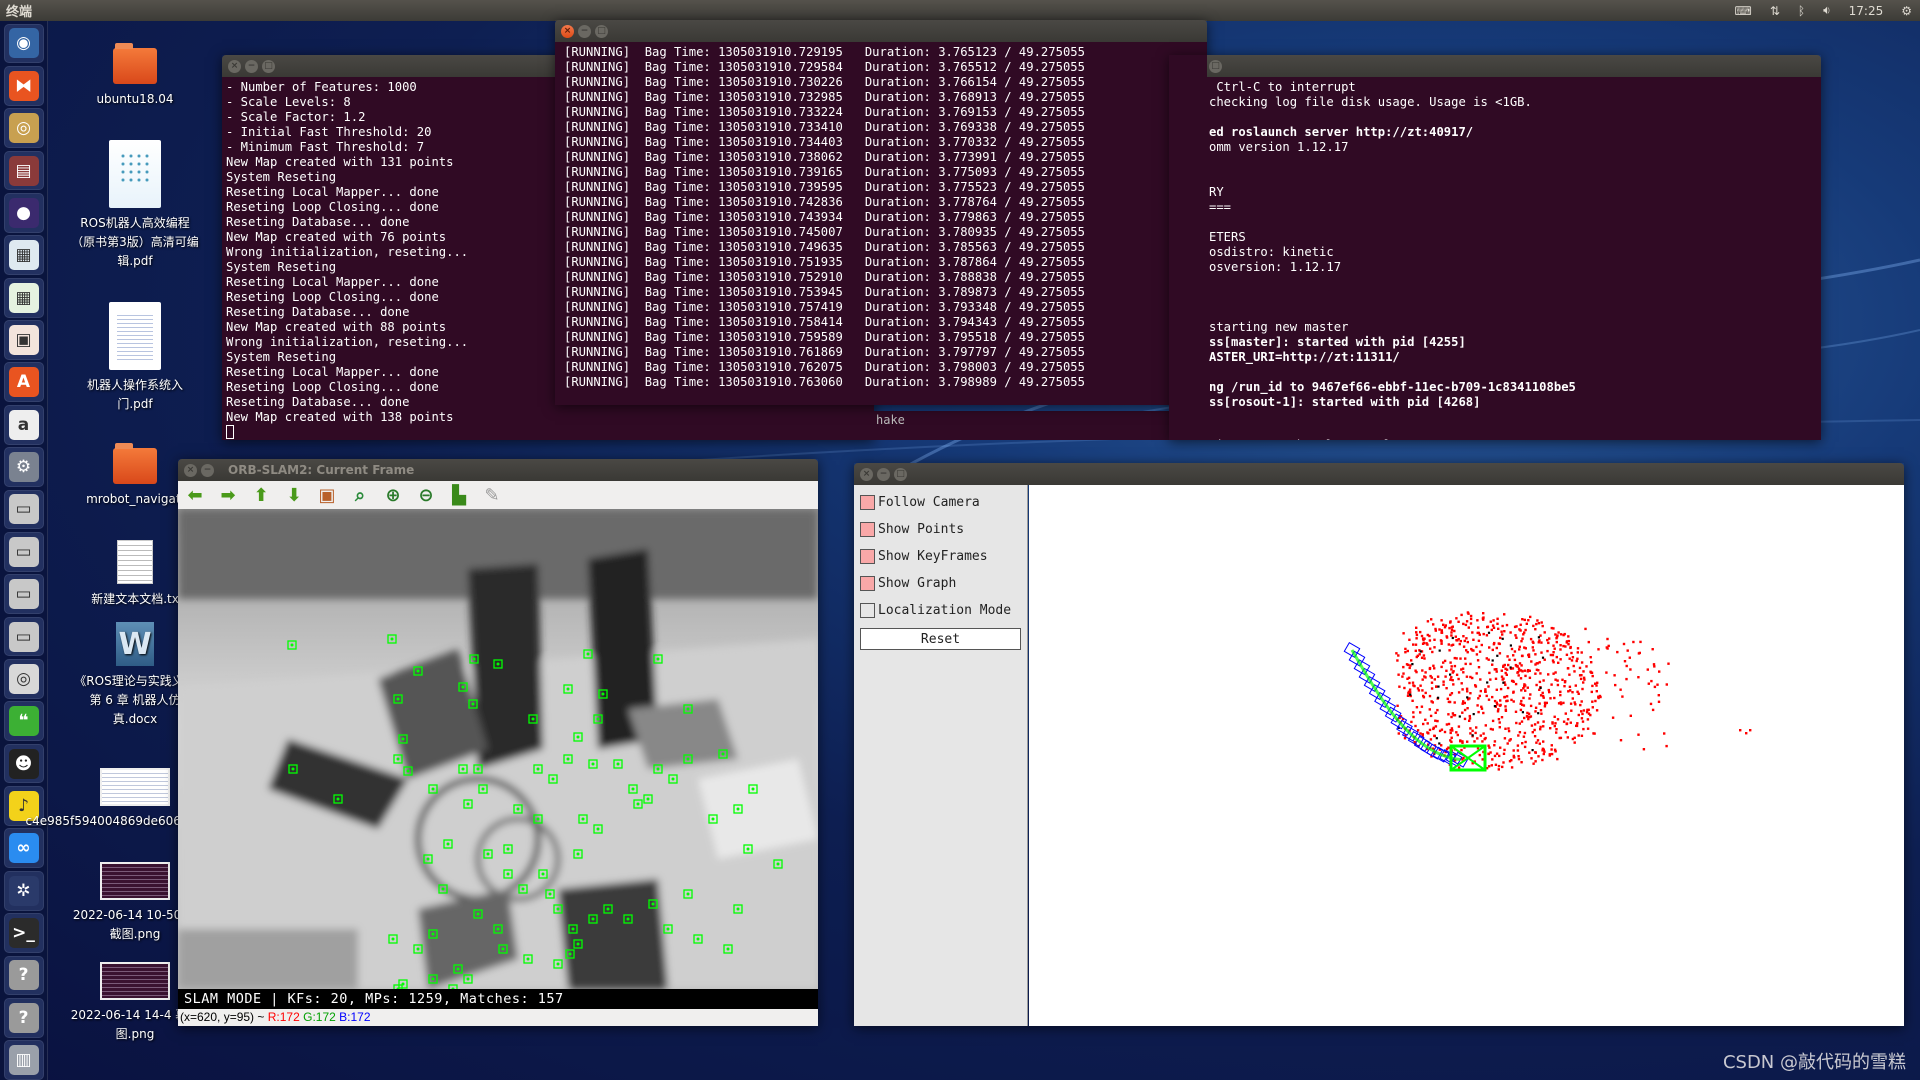 The width and height of the screenshot is (1920, 1080). I want to click on screenshot-thumbnail-icon, so click(135, 981).